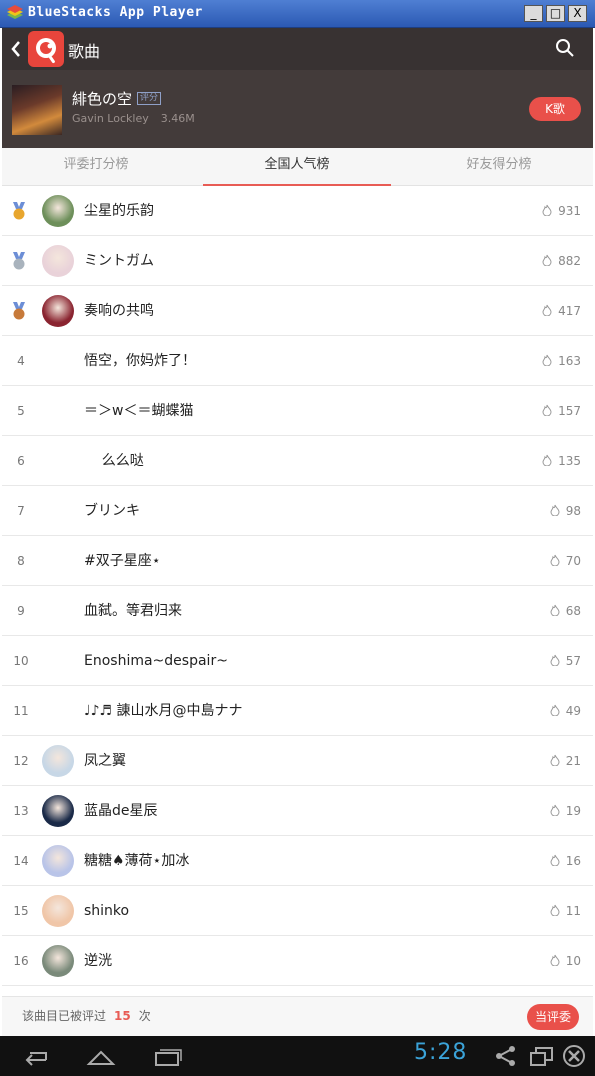  Describe the element at coordinates (573, 661) in the screenshot. I see `score-value: 57` at that location.